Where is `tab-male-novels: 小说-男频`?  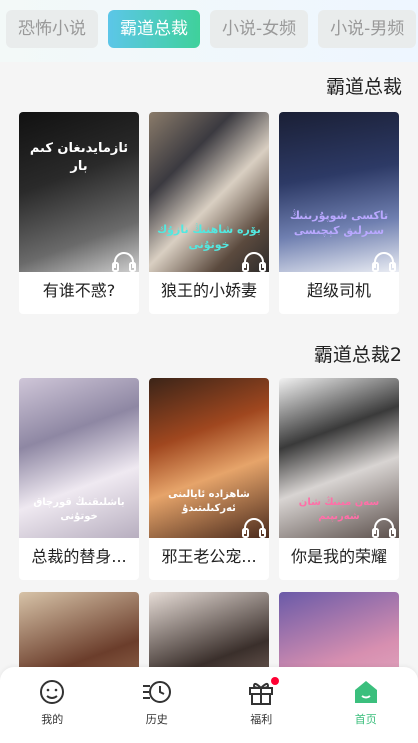 tab-male-novels: 小说-男频 is located at coordinates (367, 29).